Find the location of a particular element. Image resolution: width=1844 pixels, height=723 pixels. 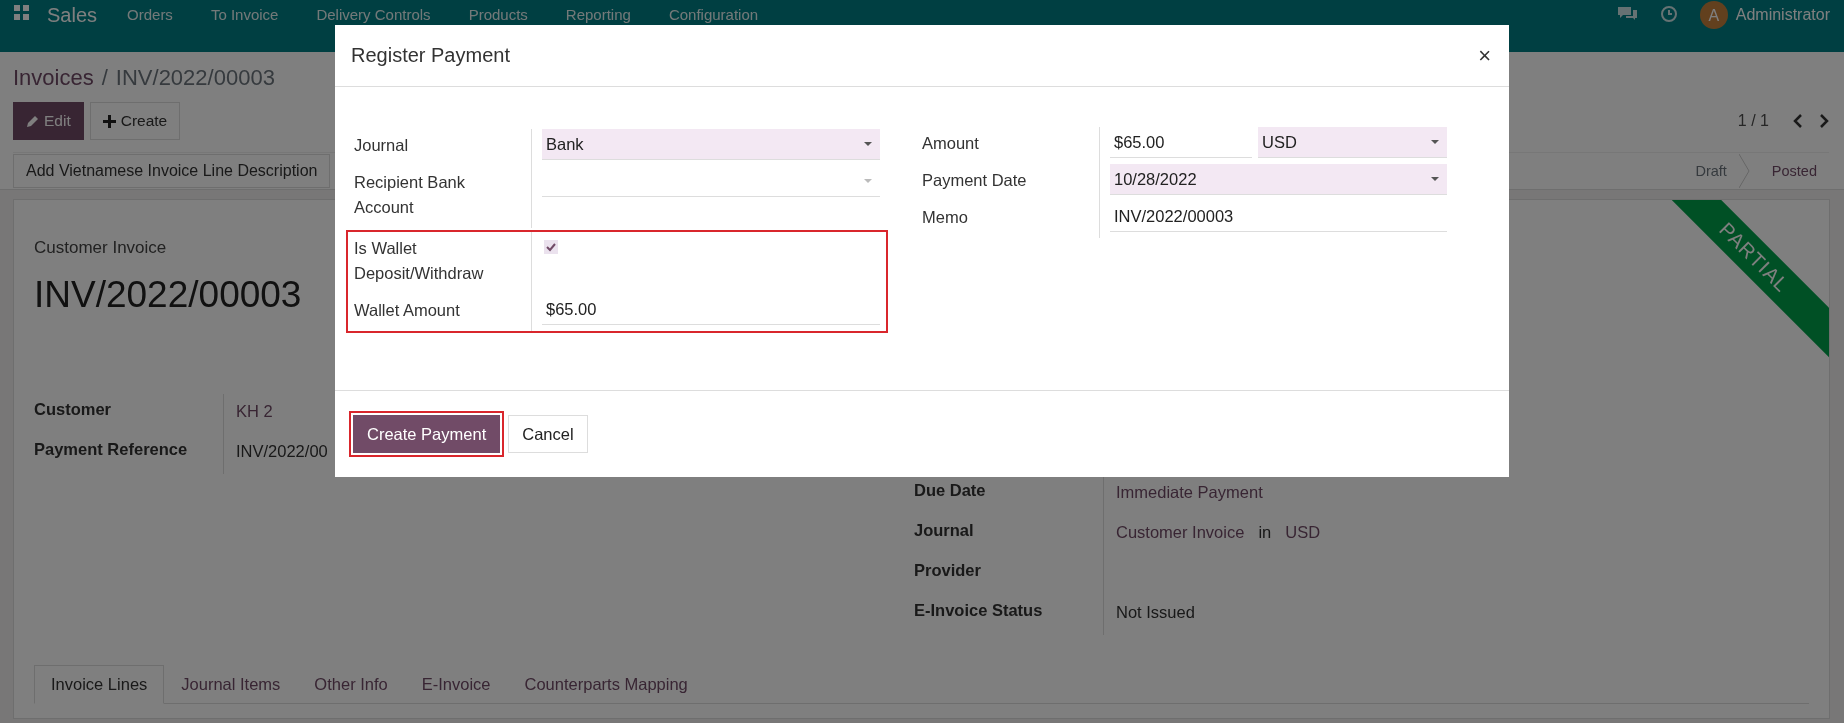

breadcrumb-link: Invoices is located at coordinates (53, 78).